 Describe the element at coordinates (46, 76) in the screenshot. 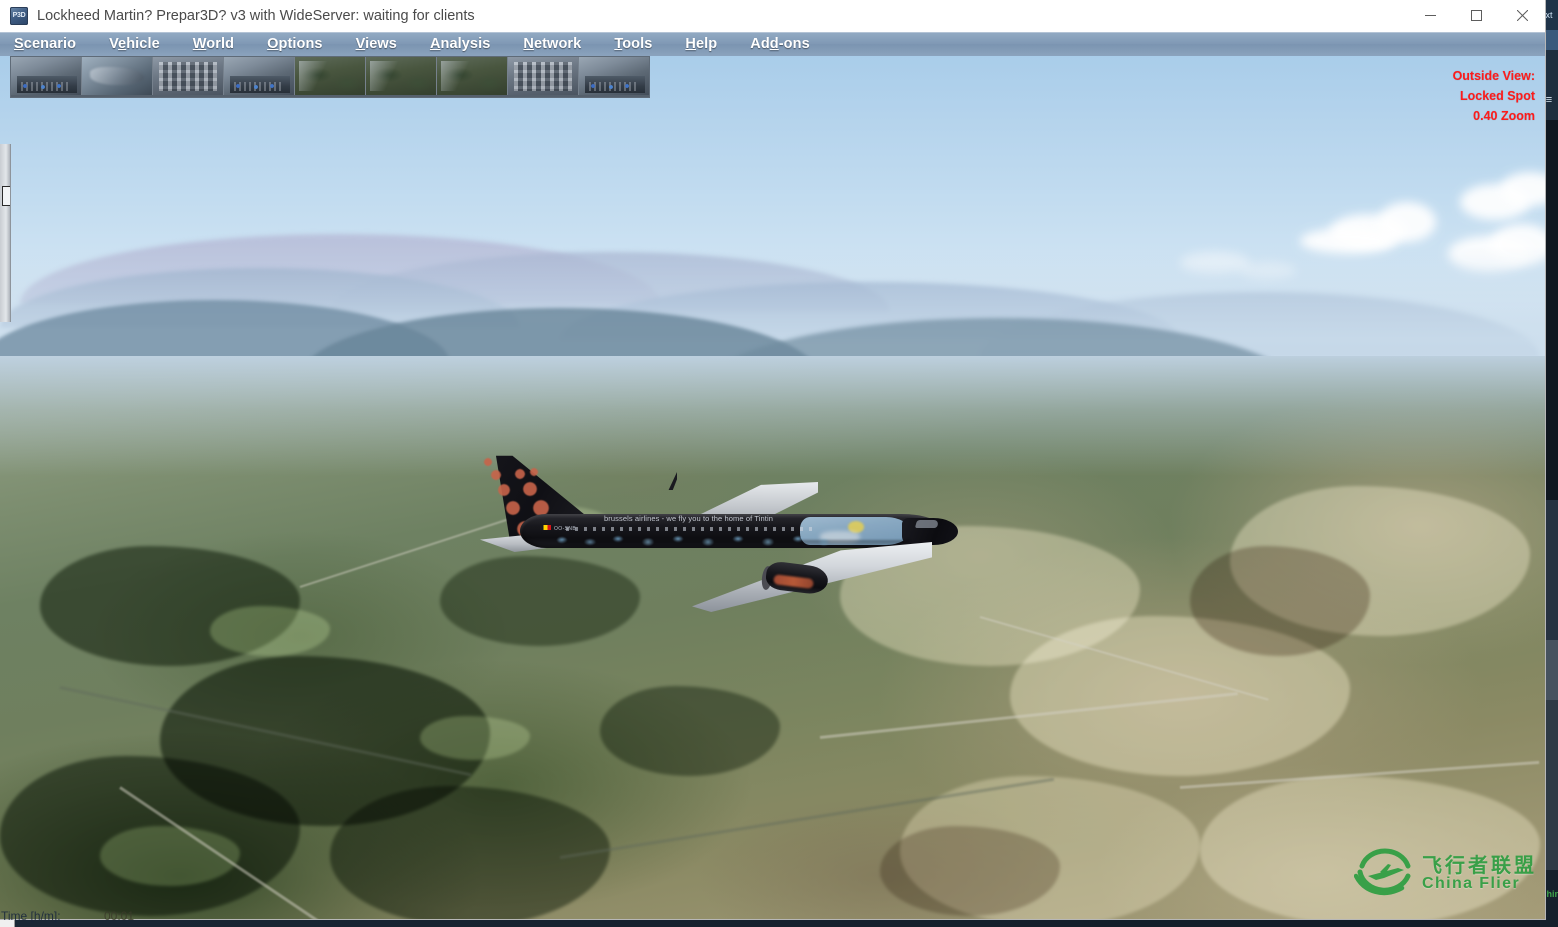

I see `view-thumbnail-virtual-cockpit-left` at that location.